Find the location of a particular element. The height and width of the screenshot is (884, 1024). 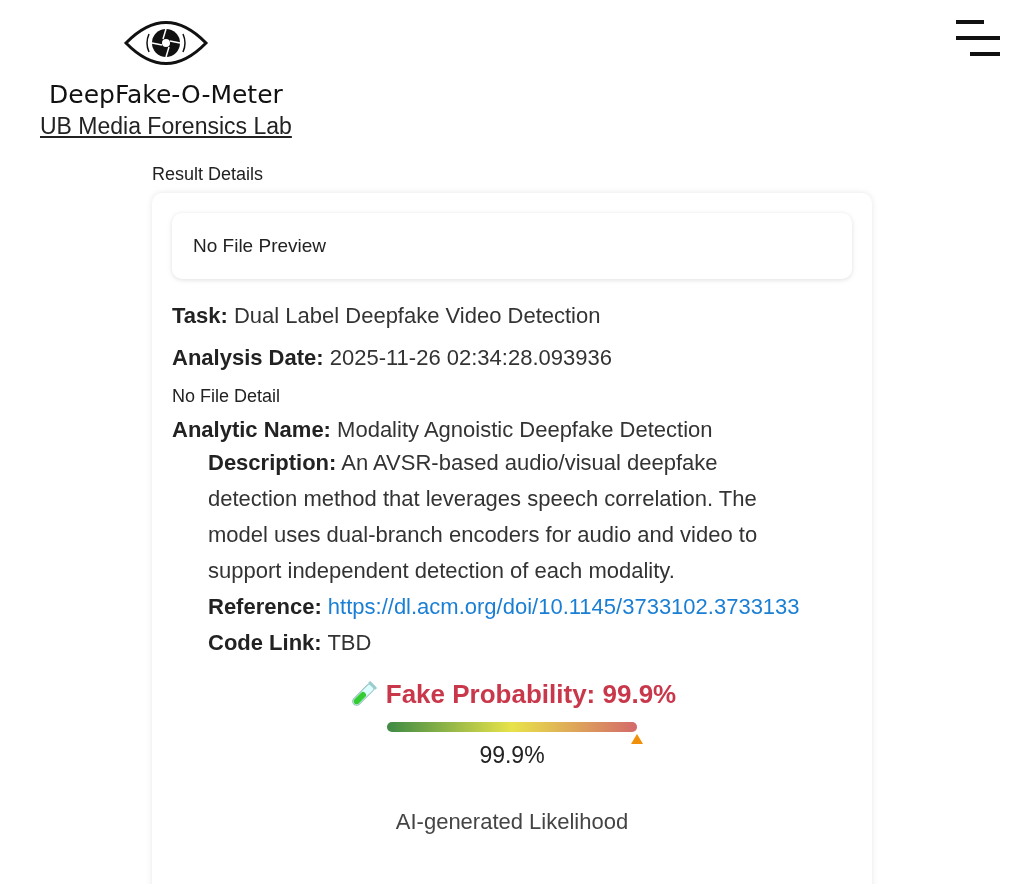

level-marker-icon is located at coordinates (636, 739).